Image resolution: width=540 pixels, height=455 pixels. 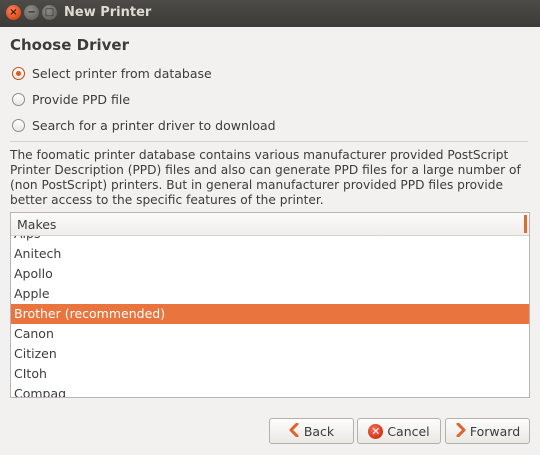 I want to click on list-item: Apollo, so click(x=270, y=274).